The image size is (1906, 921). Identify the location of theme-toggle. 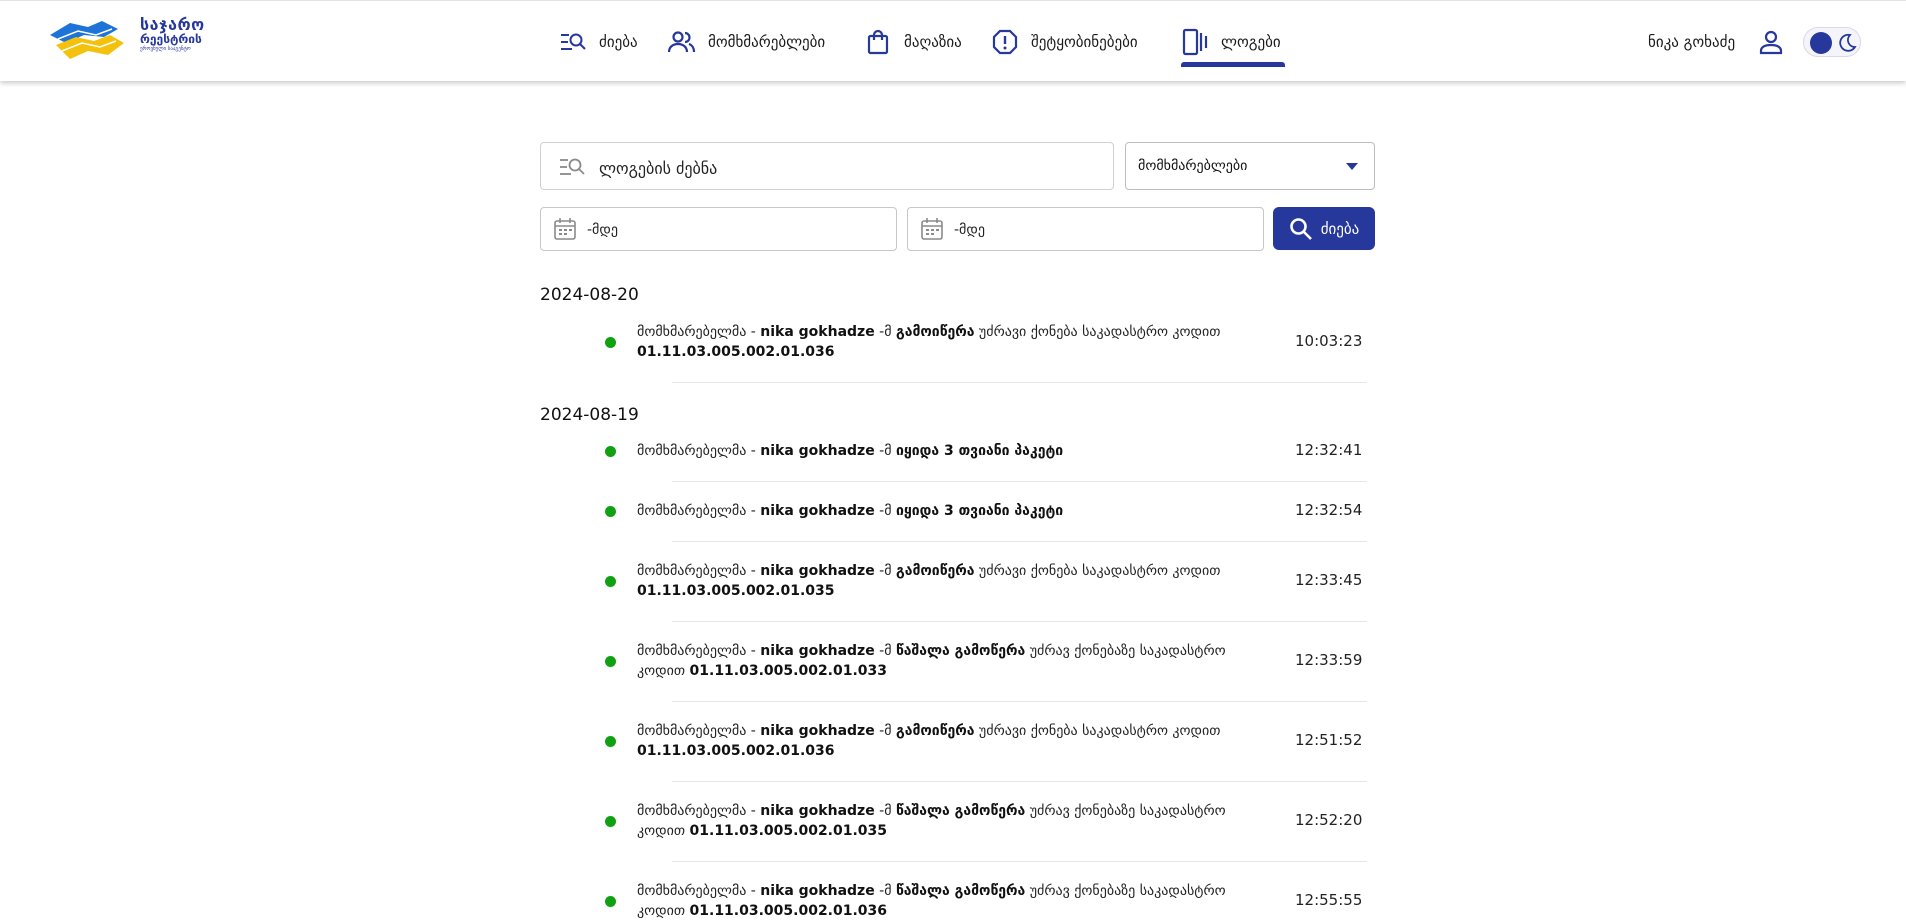
(1832, 42).